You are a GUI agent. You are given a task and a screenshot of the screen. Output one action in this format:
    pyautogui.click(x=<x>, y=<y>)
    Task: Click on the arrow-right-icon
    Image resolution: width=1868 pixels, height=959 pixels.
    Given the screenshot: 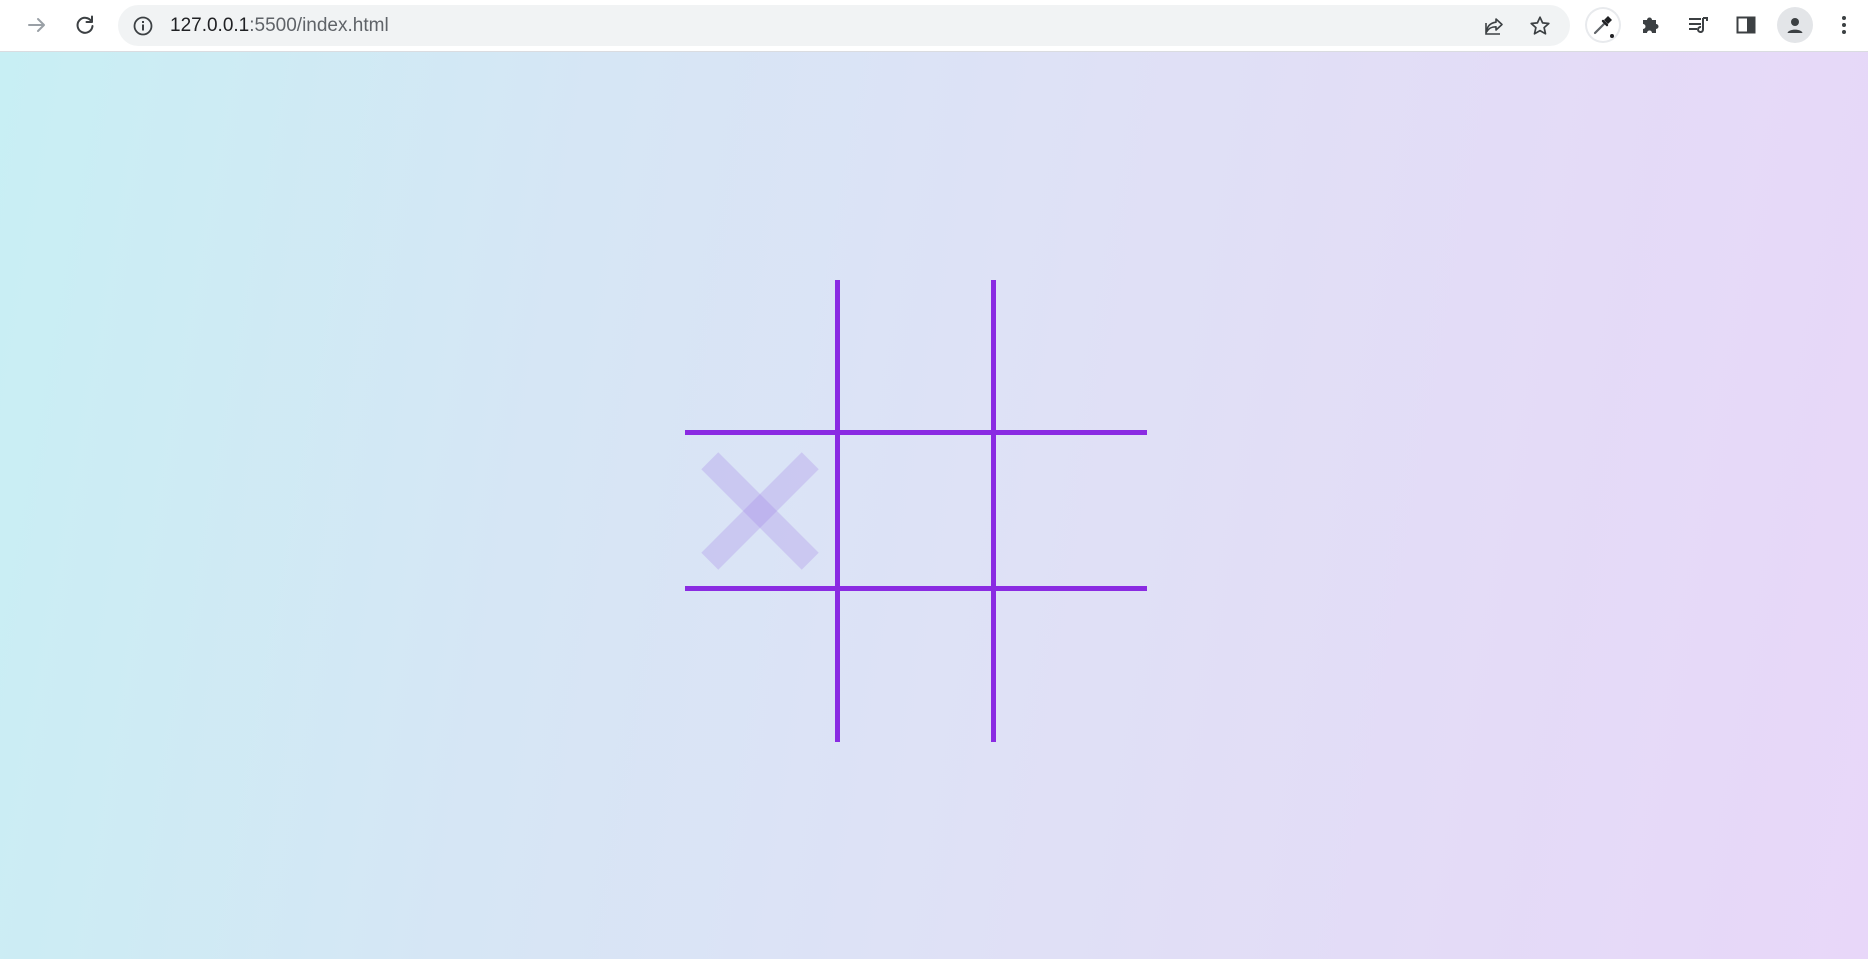 What is the action you would take?
    pyautogui.click(x=36, y=25)
    